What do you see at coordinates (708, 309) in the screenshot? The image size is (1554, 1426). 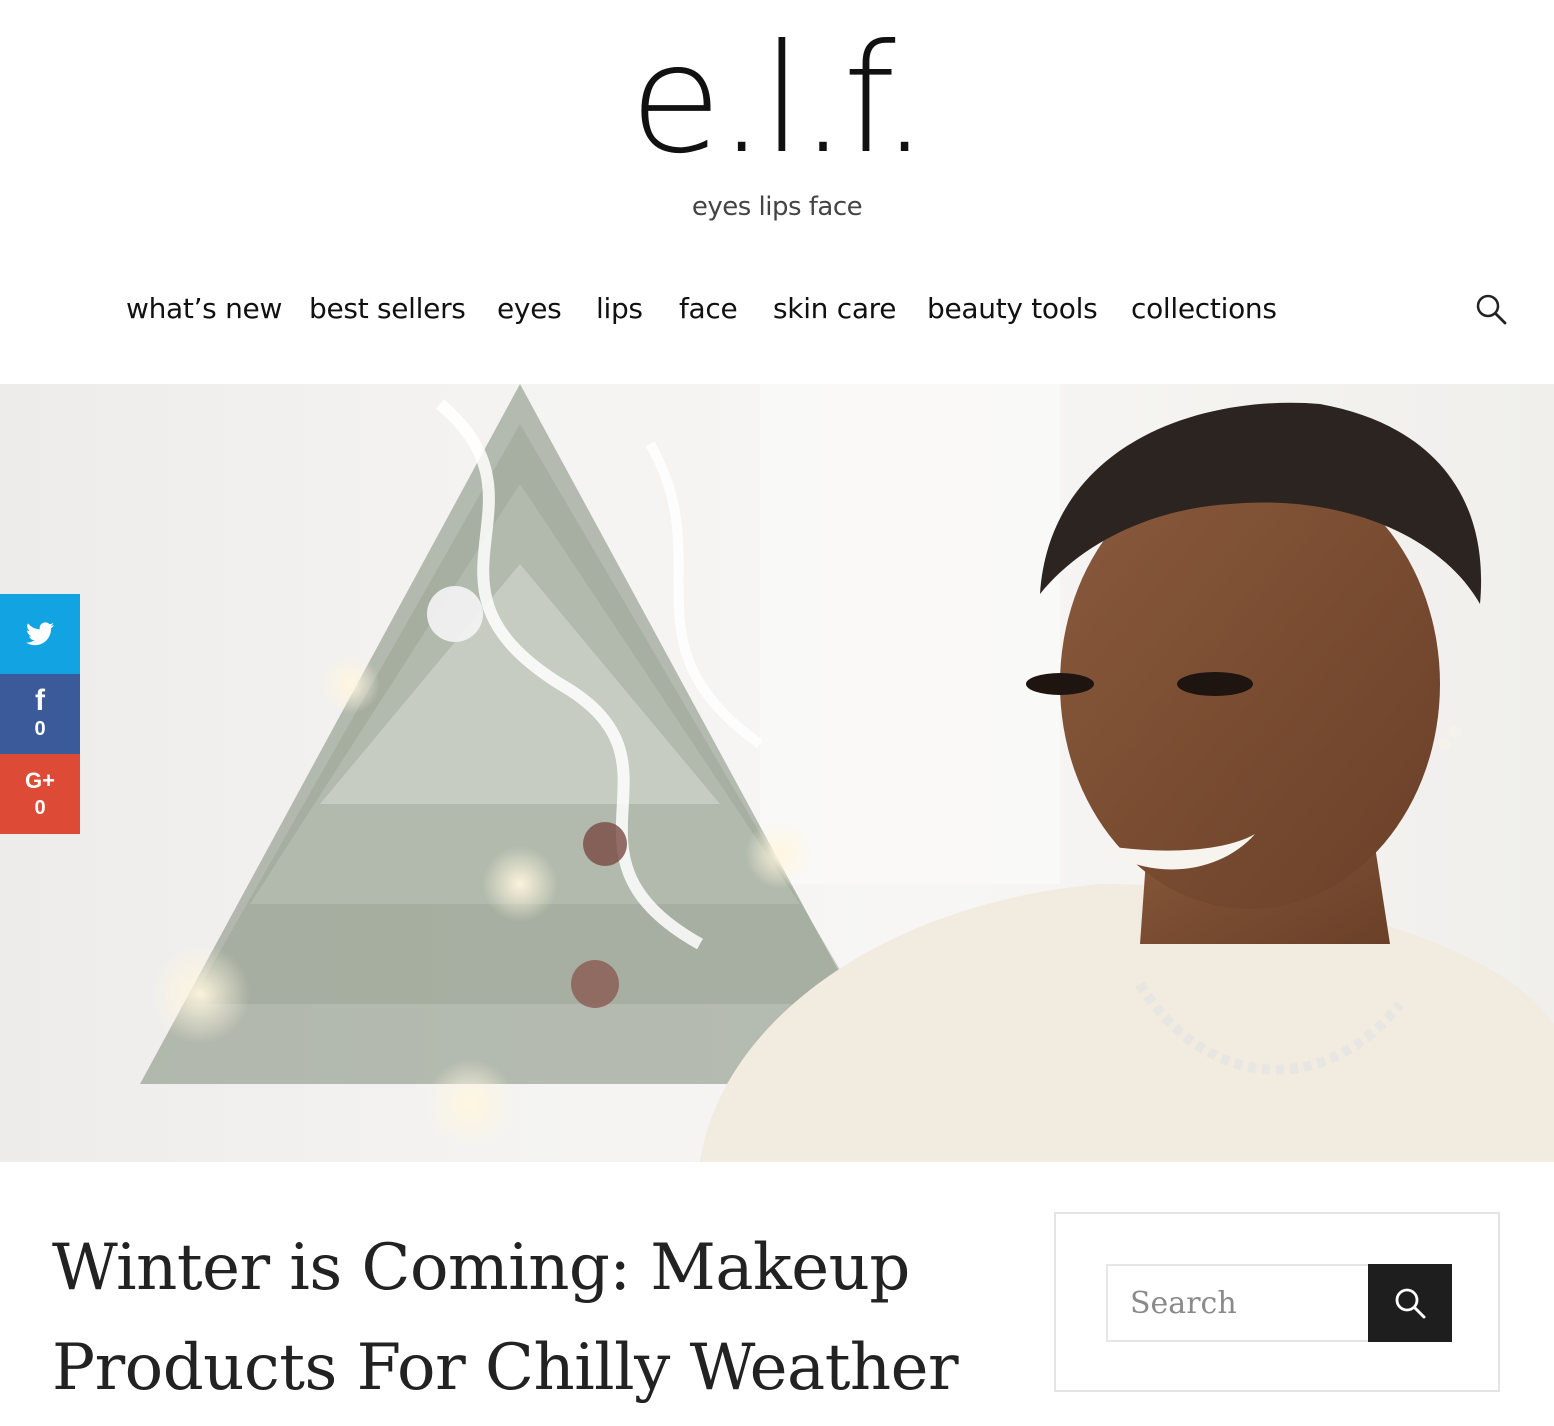 I see `nav-item-face: face` at bounding box center [708, 309].